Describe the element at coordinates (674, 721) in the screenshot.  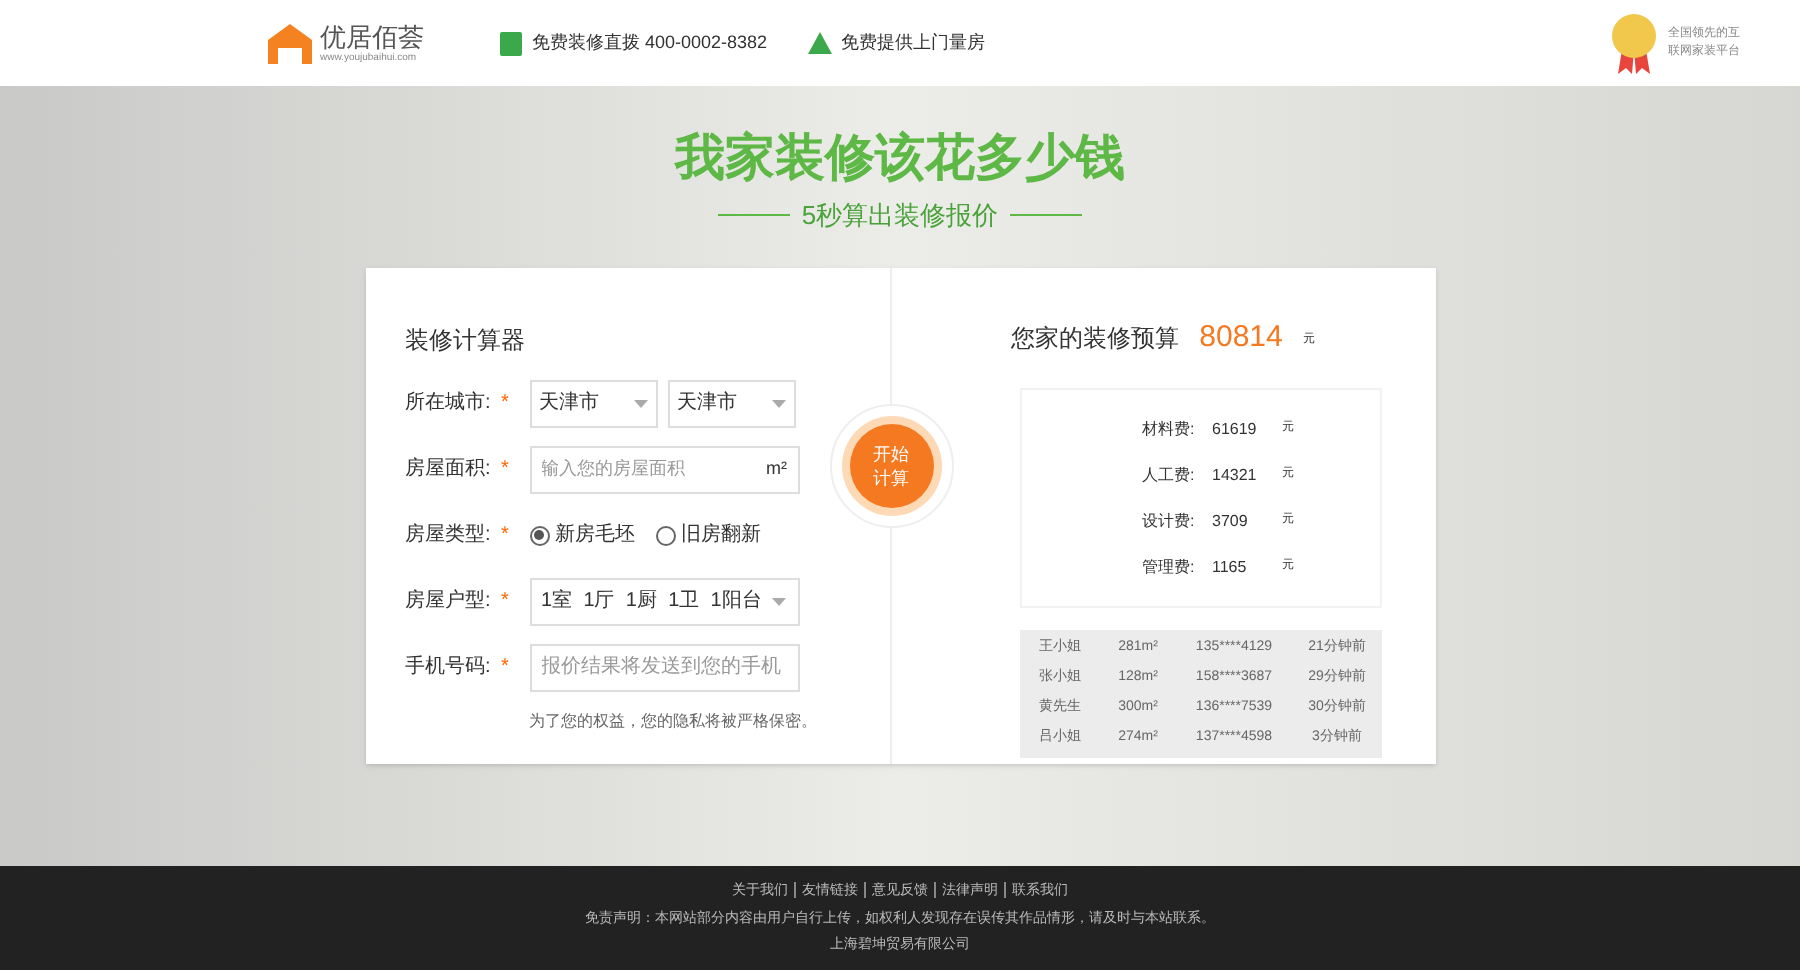
I see `privacy-note: 为了您的权益，您的隐私将被严格保密。` at that location.